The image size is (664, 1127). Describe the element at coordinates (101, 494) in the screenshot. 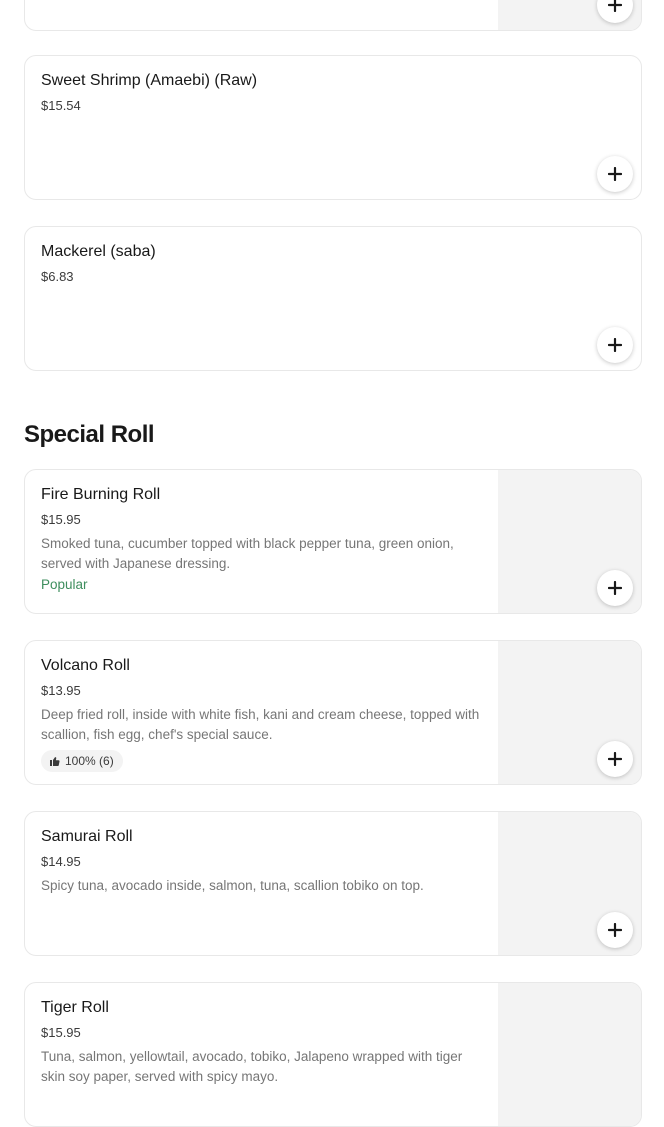

I see `item-name: Fire Burning Roll` at that location.